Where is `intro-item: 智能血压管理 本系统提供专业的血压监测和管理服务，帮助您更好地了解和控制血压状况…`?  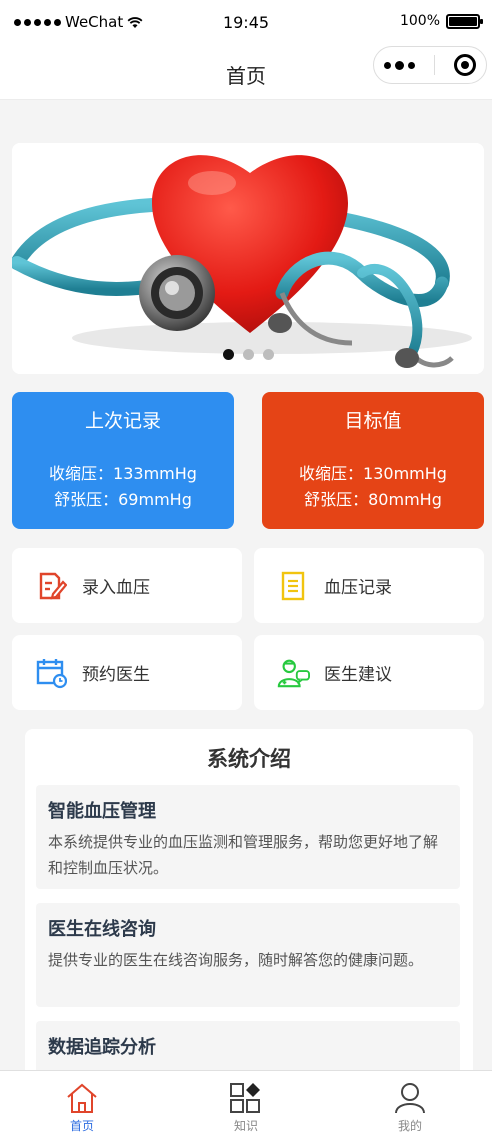 intro-item: 智能血压管理 本系统提供专业的血压监测和管理服务，帮助您更好地了解和控制血压状况… is located at coordinates (248, 837).